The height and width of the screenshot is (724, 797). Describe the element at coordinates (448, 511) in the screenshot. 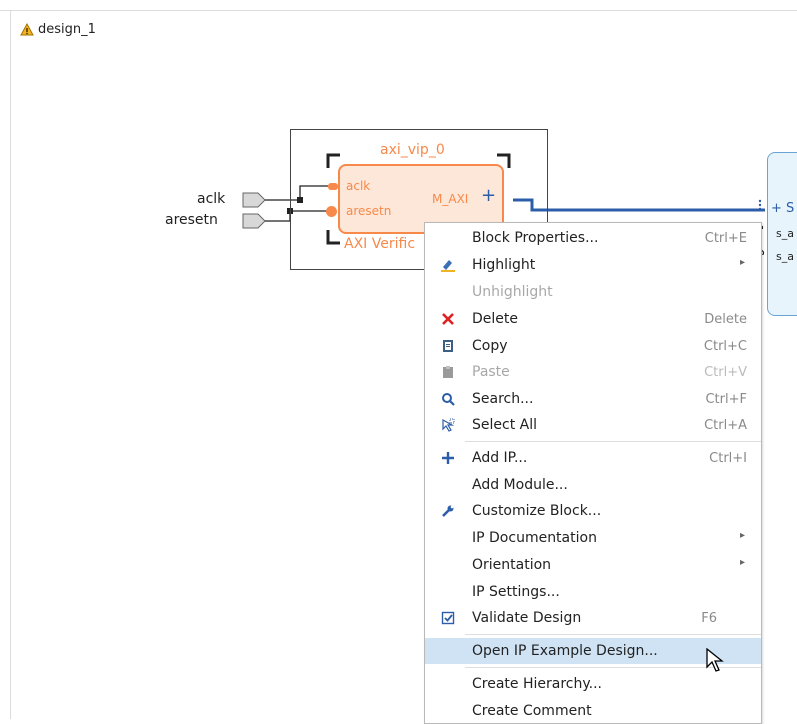

I see `wrench-icon` at that location.